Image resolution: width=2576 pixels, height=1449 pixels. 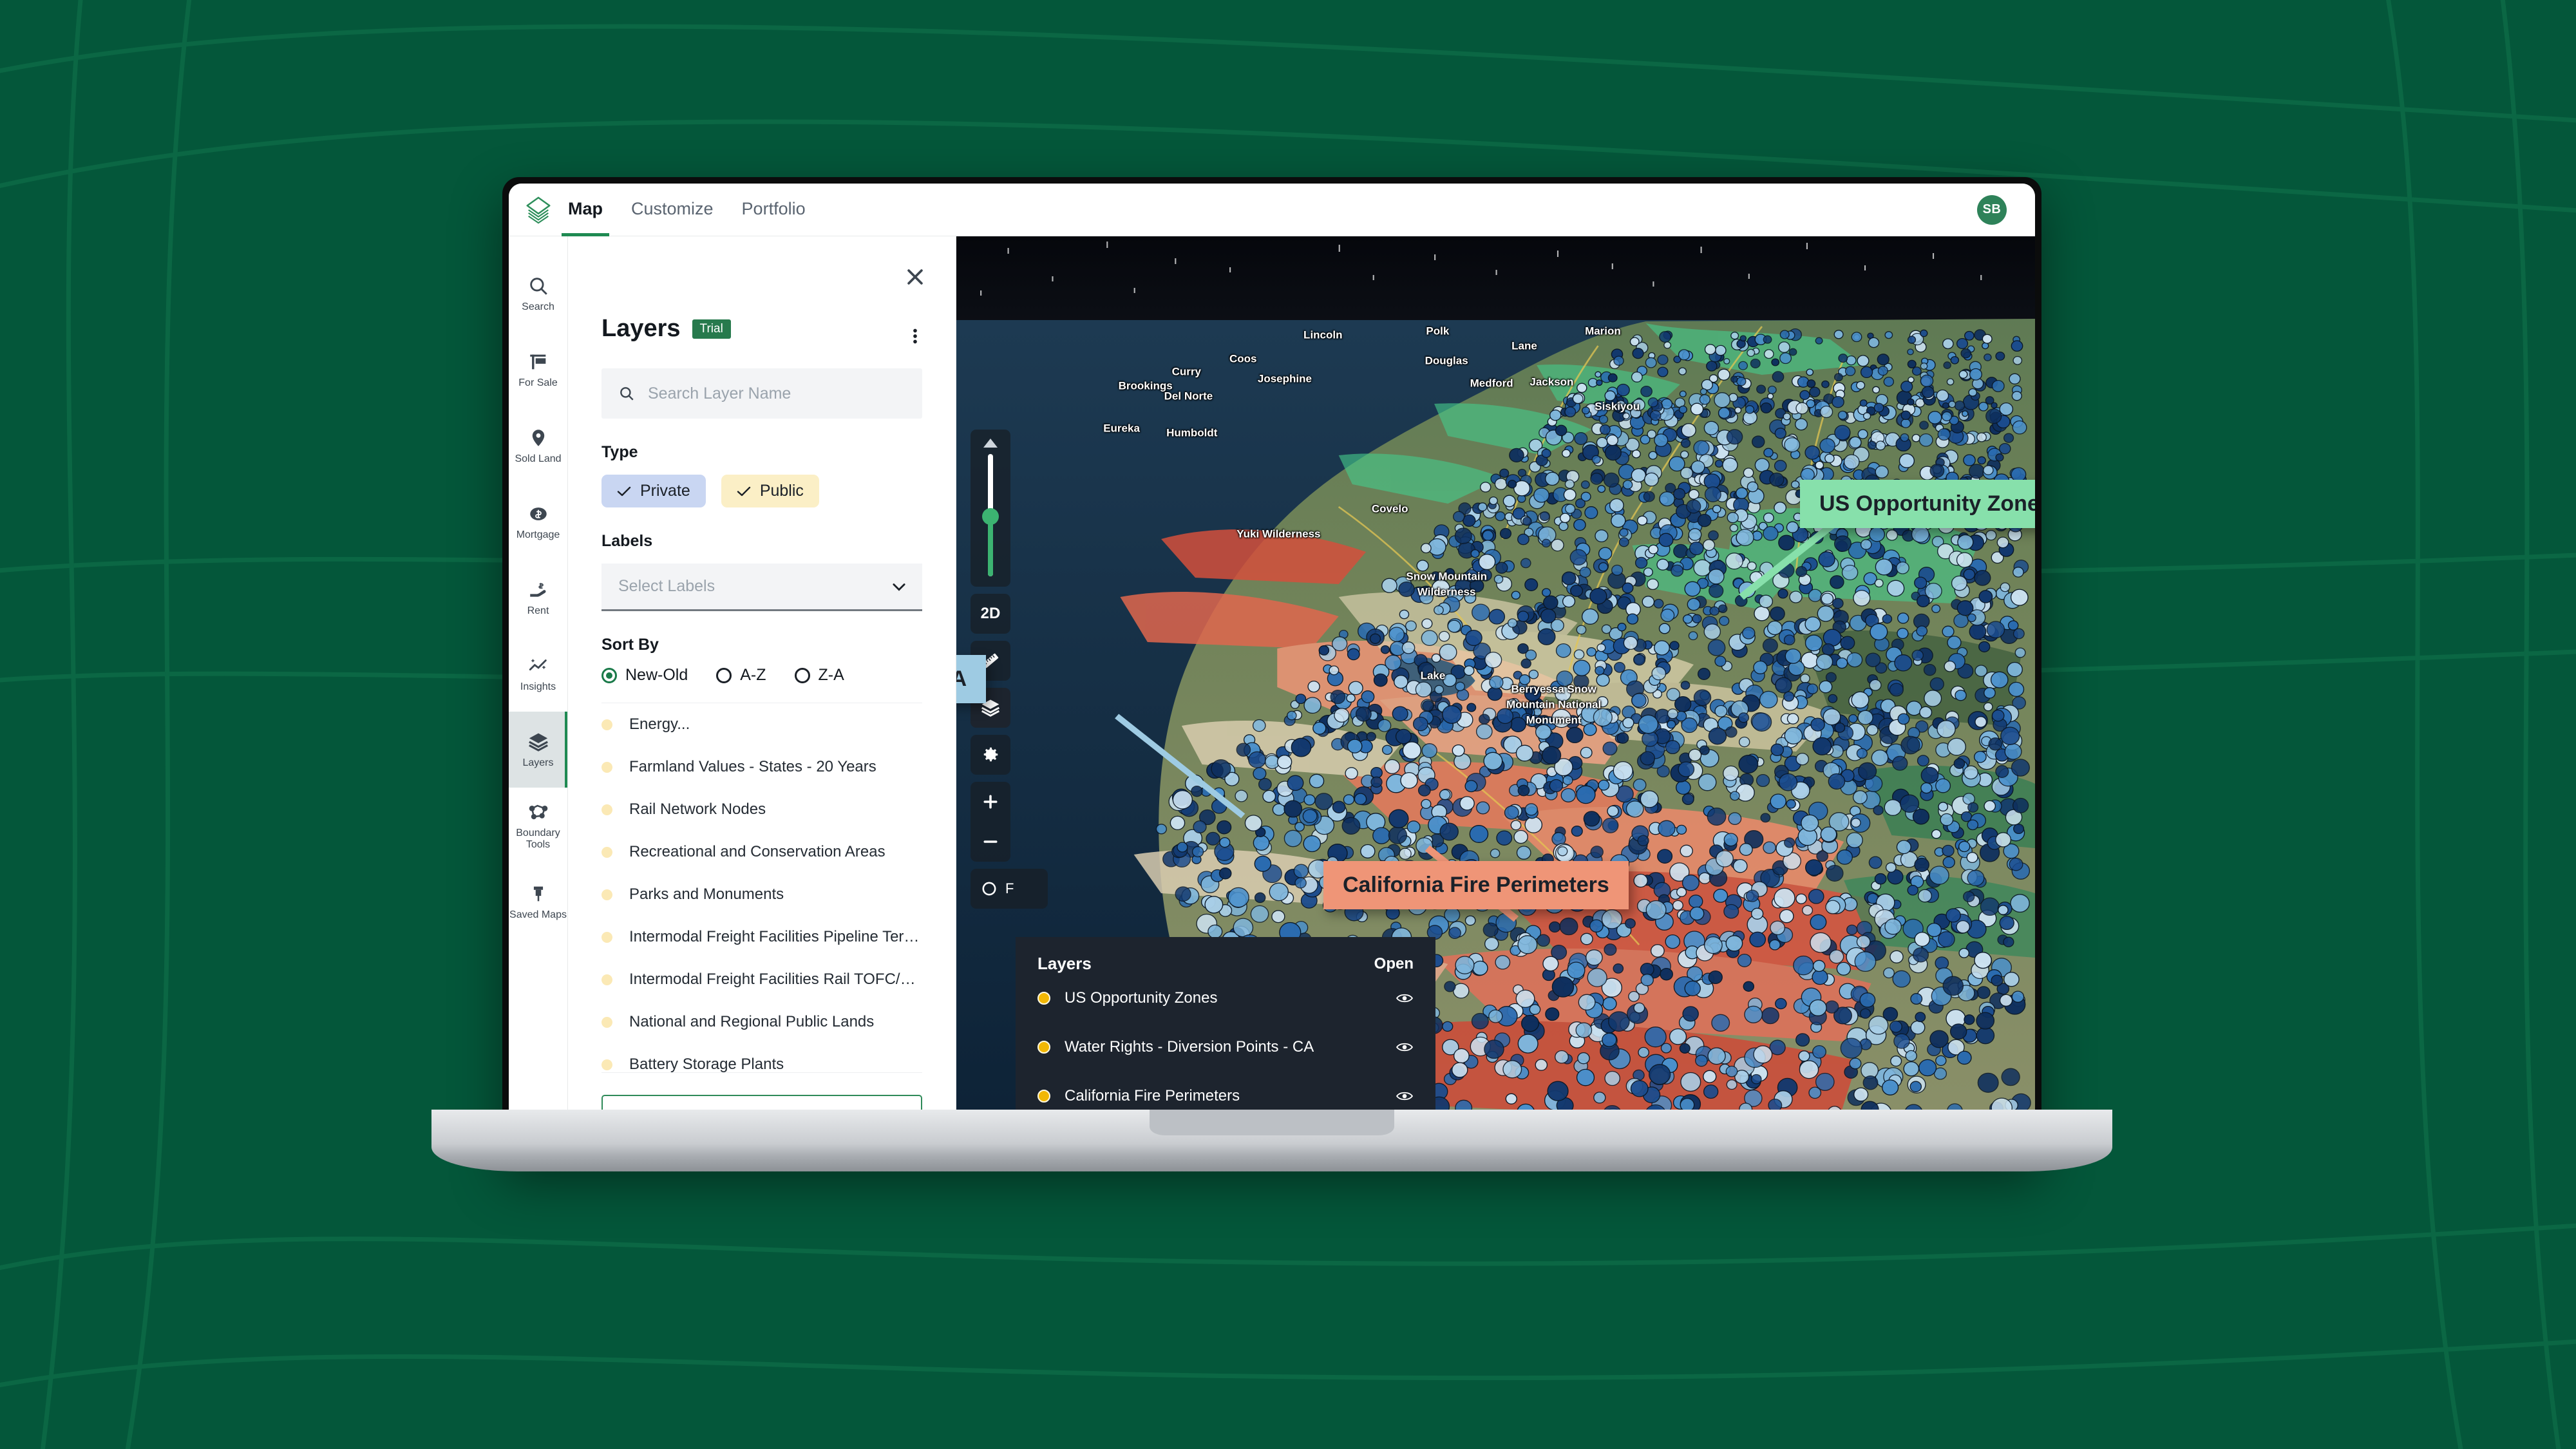 What do you see at coordinates (1394, 964) in the screenshot?
I see `map-layers-card-open-link: Open` at bounding box center [1394, 964].